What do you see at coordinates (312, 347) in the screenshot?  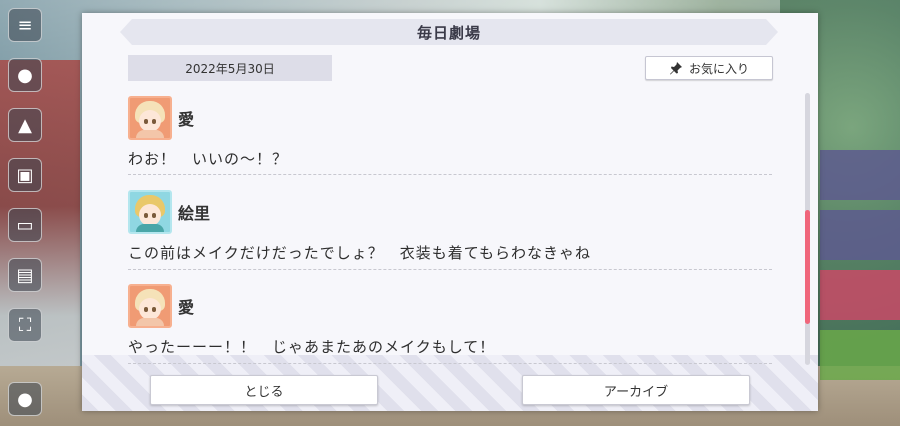 I see `dialogue-text: やったーーー！！ じゃあまたあのメイクもして！` at bounding box center [312, 347].